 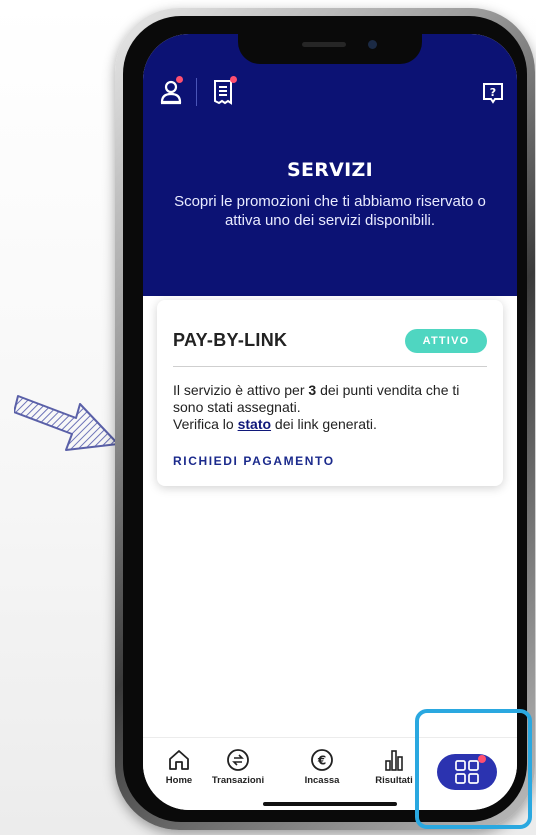 I want to click on page-title: SERVIZI, so click(x=329, y=170).